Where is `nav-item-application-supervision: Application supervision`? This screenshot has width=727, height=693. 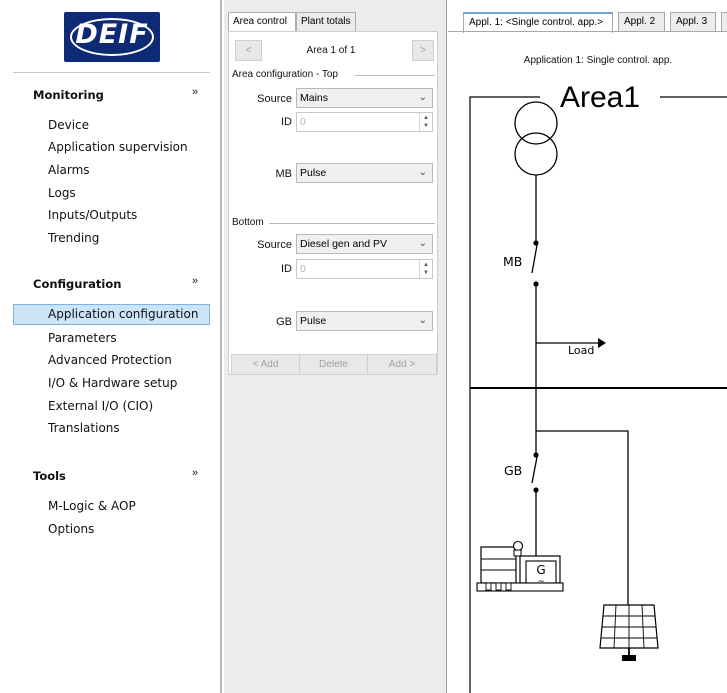 nav-item-application-supervision: Application supervision is located at coordinates (118, 147).